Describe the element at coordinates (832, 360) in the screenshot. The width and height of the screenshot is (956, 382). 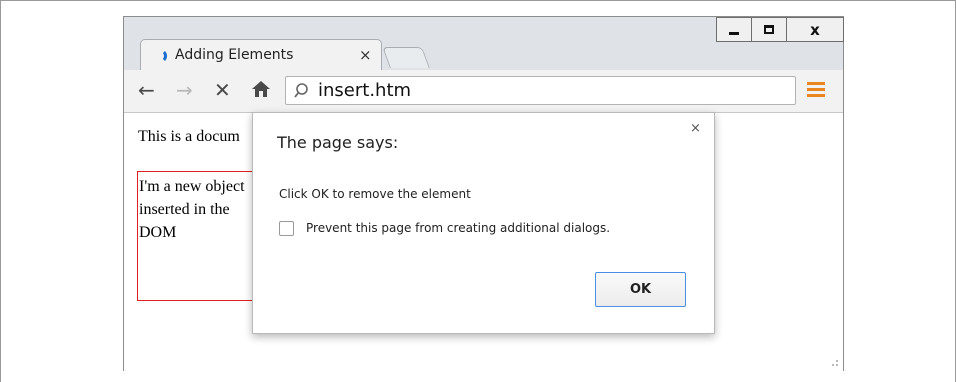
I see `resize-grip-icon` at that location.